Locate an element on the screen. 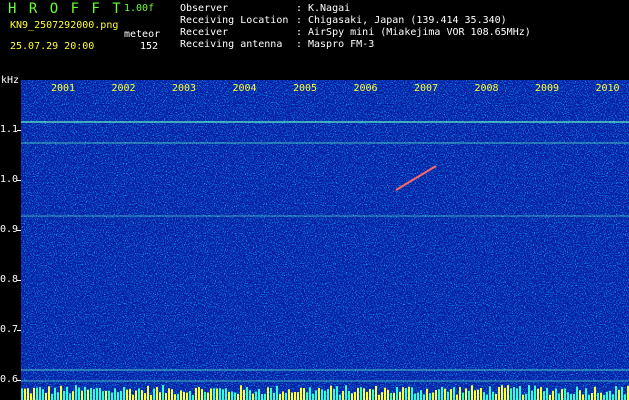 The image size is (629, 400). x-tick-label: 2005 is located at coordinates (305, 88).